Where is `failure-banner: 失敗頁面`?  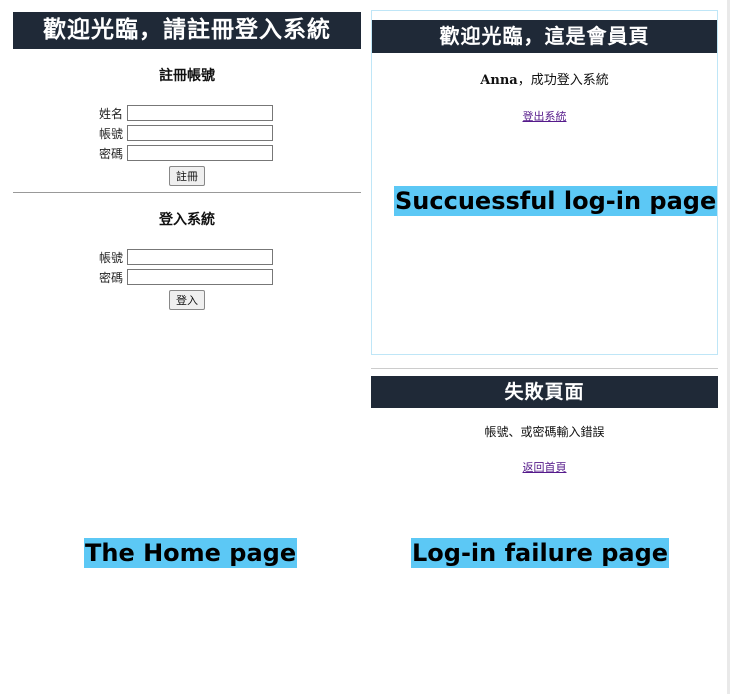 failure-banner: 失敗頁面 is located at coordinates (544, 392).